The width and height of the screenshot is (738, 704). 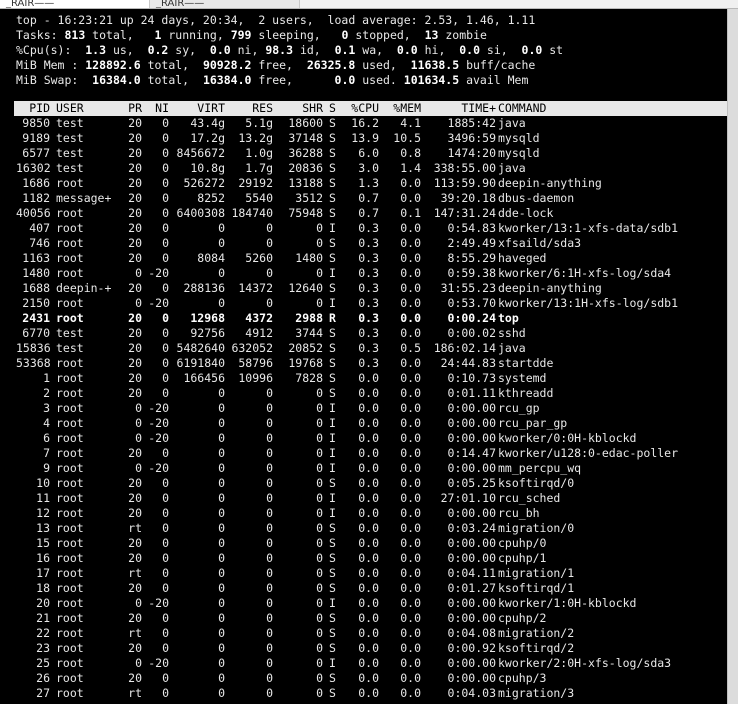 I want to click on cell-pid: 2150, so click(x=36, y=303).